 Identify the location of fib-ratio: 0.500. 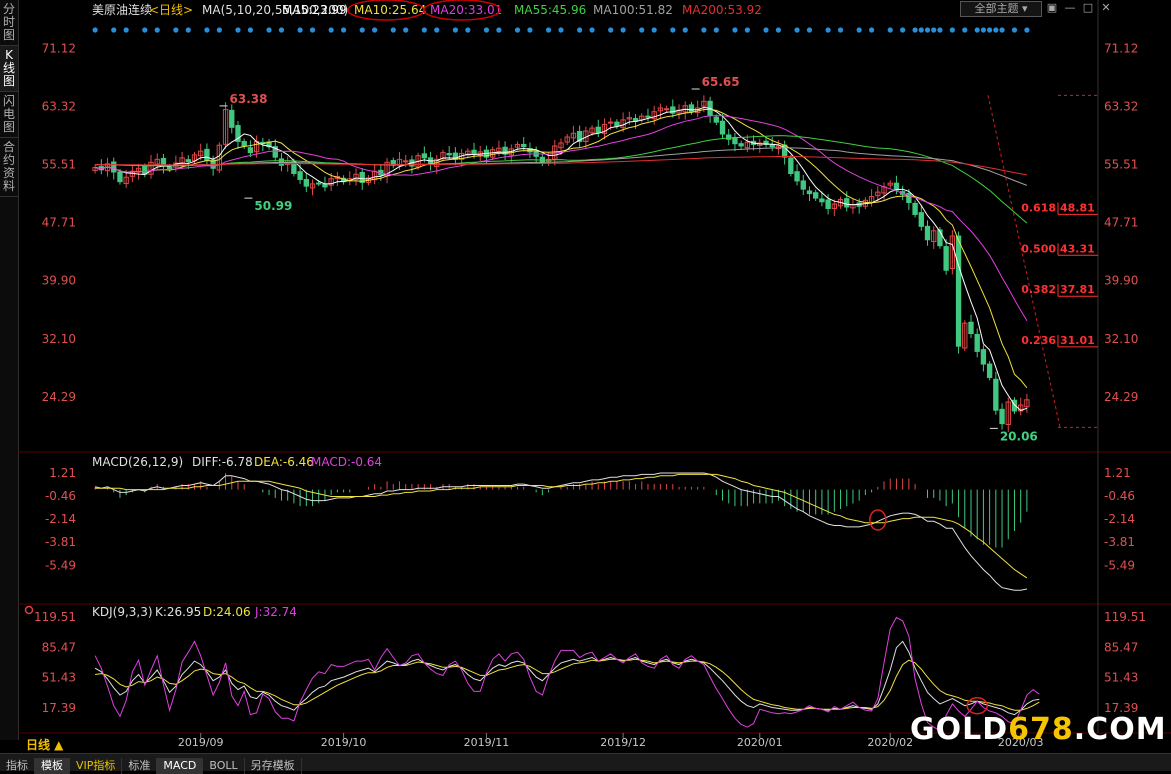
(1038, 248).